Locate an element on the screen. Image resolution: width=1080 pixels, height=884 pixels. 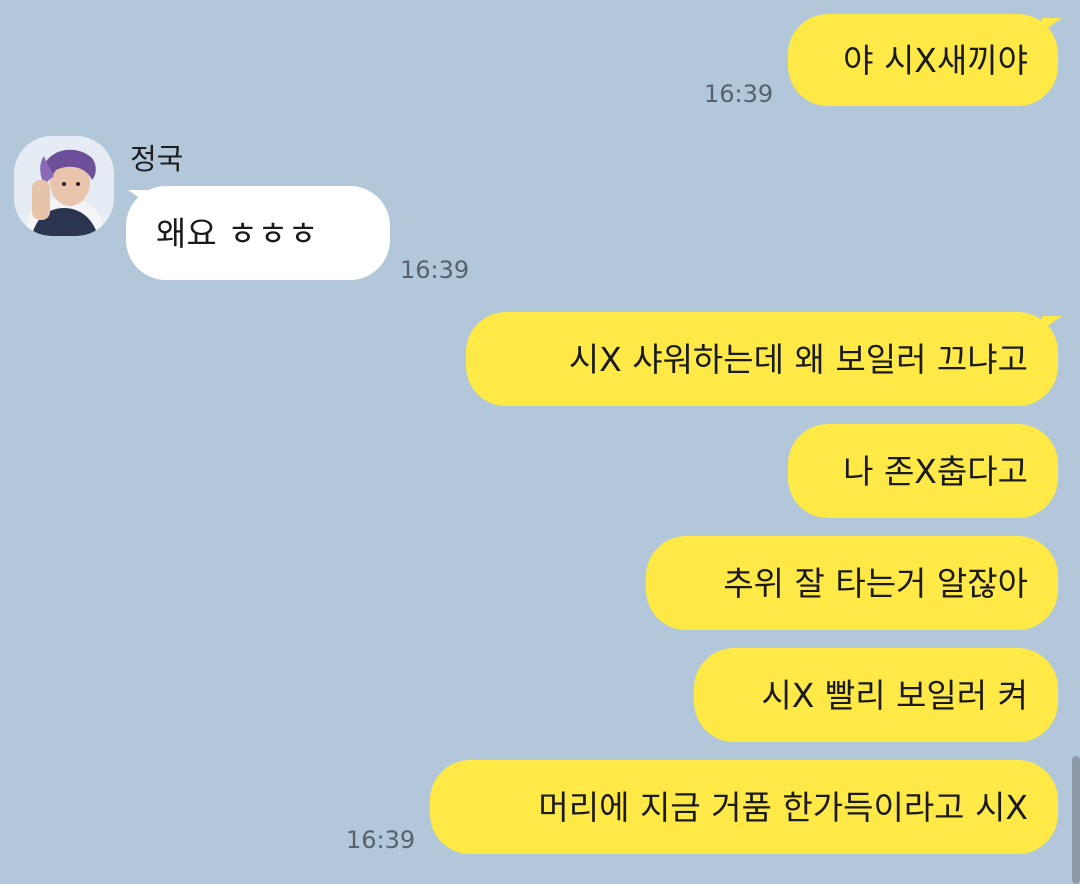
message-bubble: 왜요 ㅎㅎㅎ is located at coordinates (258, 233).